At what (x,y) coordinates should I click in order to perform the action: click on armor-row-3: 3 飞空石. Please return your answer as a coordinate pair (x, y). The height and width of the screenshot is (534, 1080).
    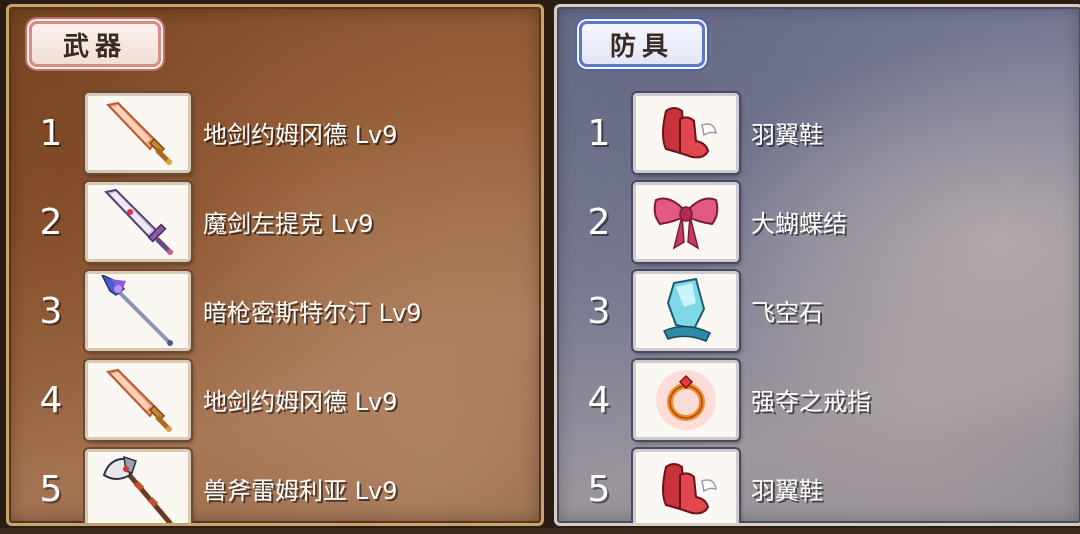
    Looking at the image, I should click on (818, 311).